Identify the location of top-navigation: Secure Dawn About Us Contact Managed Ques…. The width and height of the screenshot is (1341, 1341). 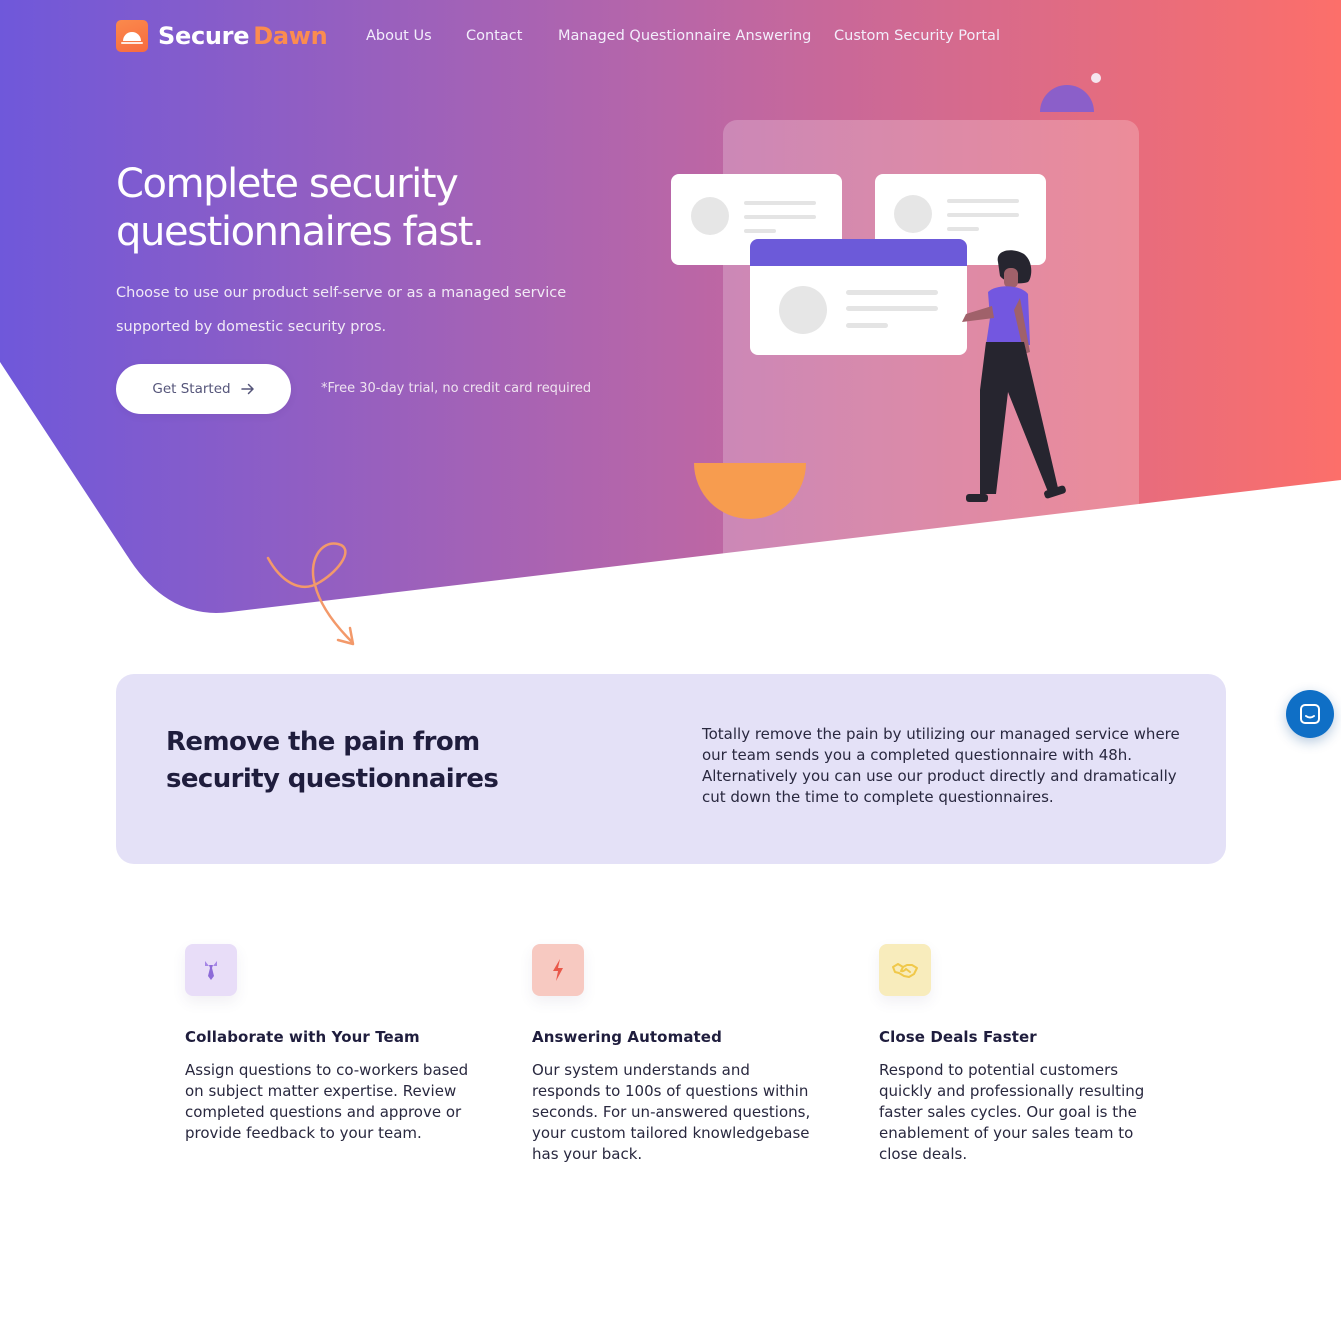
(670, 37).